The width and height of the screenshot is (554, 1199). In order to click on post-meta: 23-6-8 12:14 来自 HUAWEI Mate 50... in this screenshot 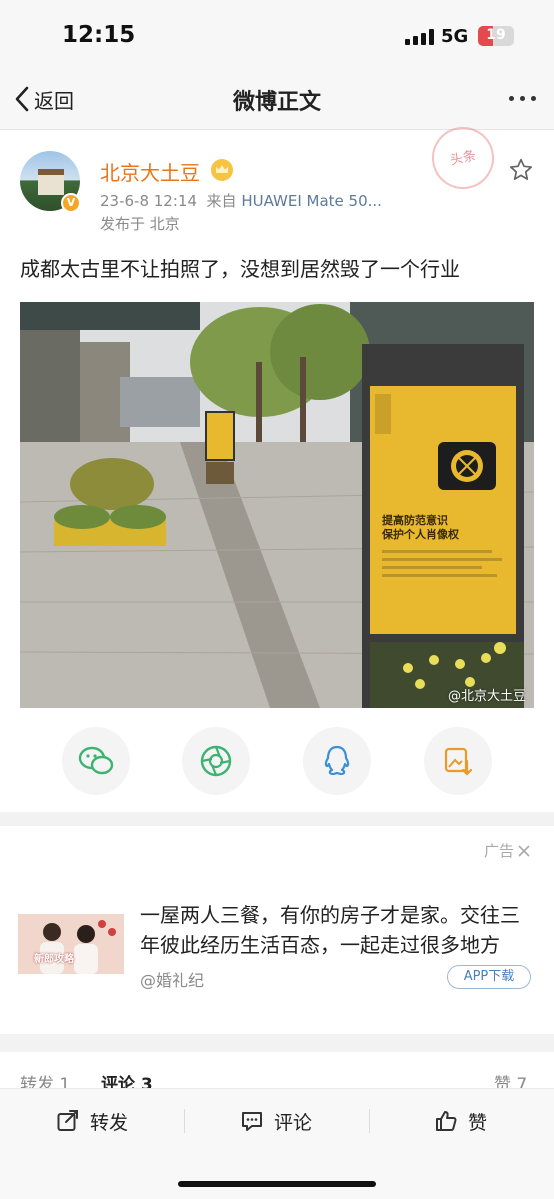, I will do `click(241, 200)`.